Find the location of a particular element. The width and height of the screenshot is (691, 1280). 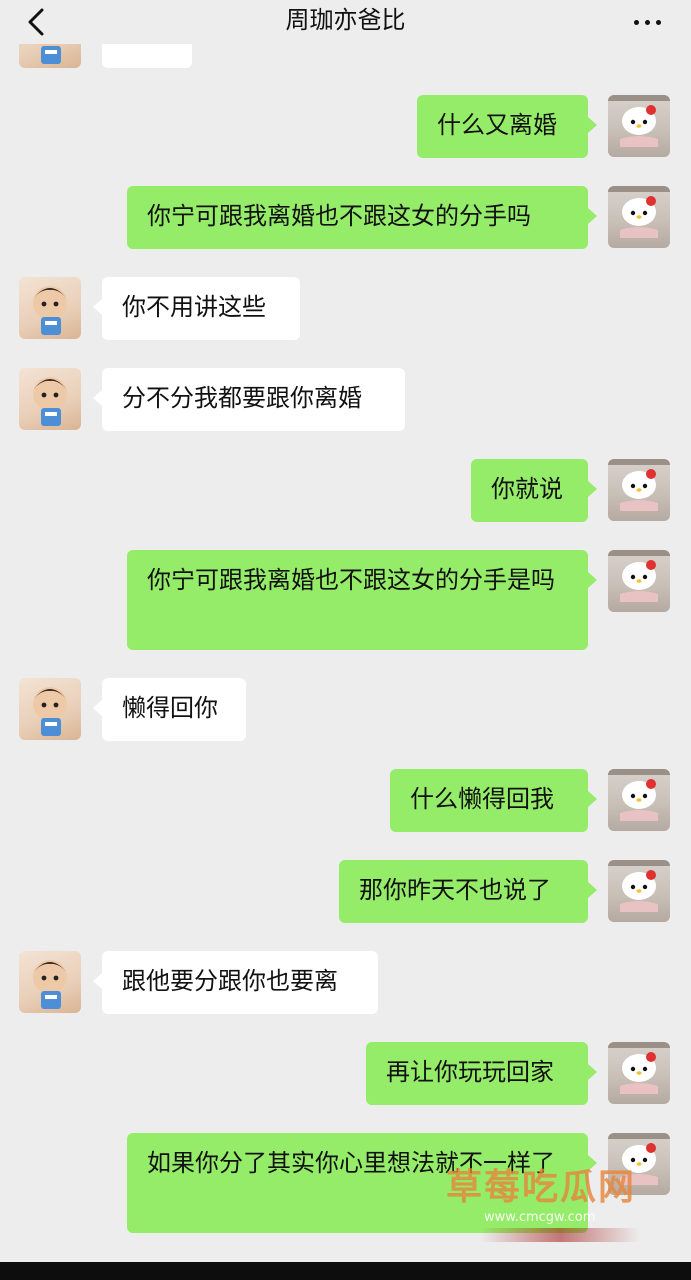

message-bubble-incoming: 分不分我都要跟你离婚 is located at coordinates (249, 399).